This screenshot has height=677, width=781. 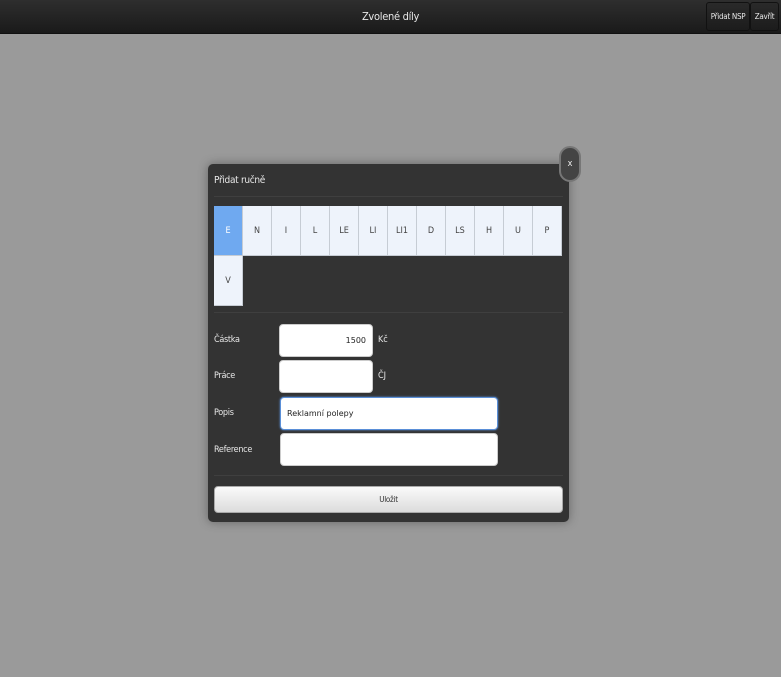 I want to click on reference-label: Reference, so click(x=233, y=450).